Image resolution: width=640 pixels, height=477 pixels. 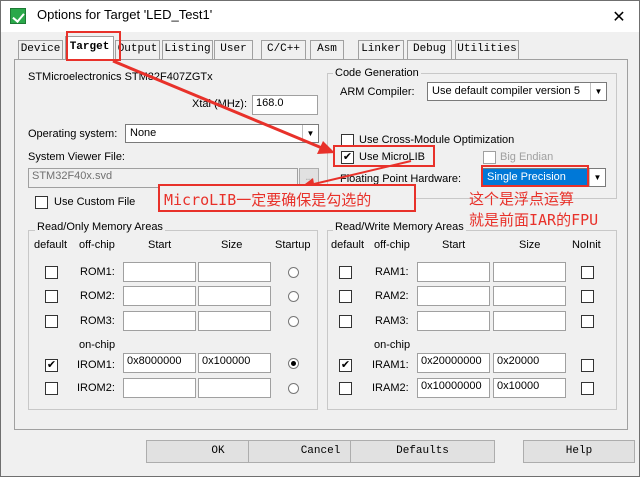 I want to click on irom2-default-checkbox, so click(x=51, y=388).